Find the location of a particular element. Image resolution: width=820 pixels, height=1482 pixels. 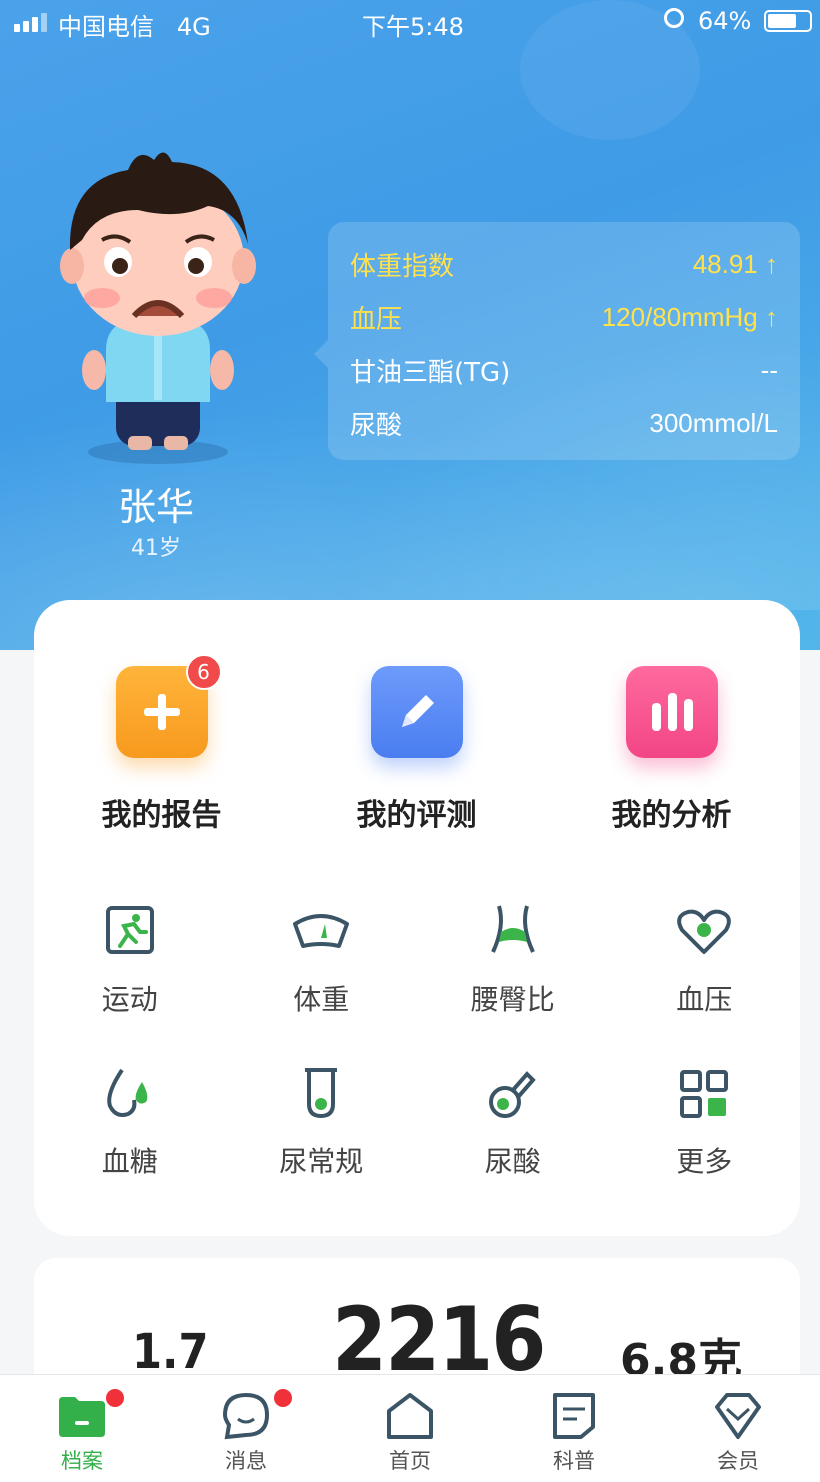

metric-value: 300mmol/L is located at coordinates (713, 423).